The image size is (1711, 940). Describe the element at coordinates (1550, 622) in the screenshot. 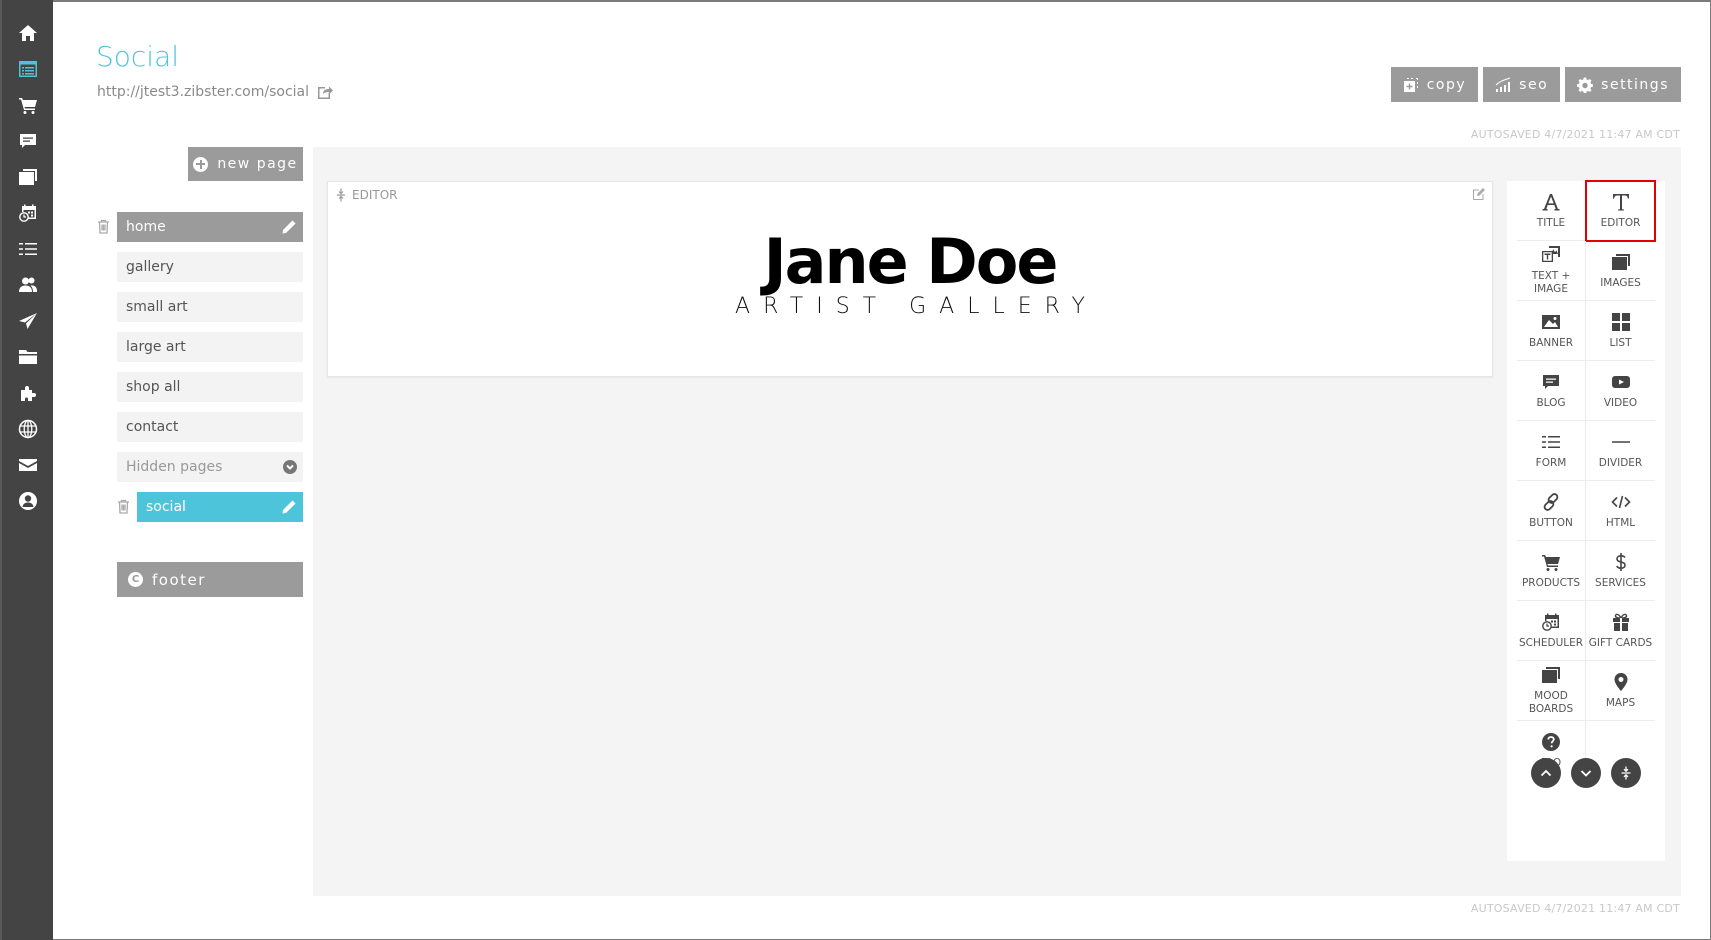

I see `calendar-clock-icon` at that location.